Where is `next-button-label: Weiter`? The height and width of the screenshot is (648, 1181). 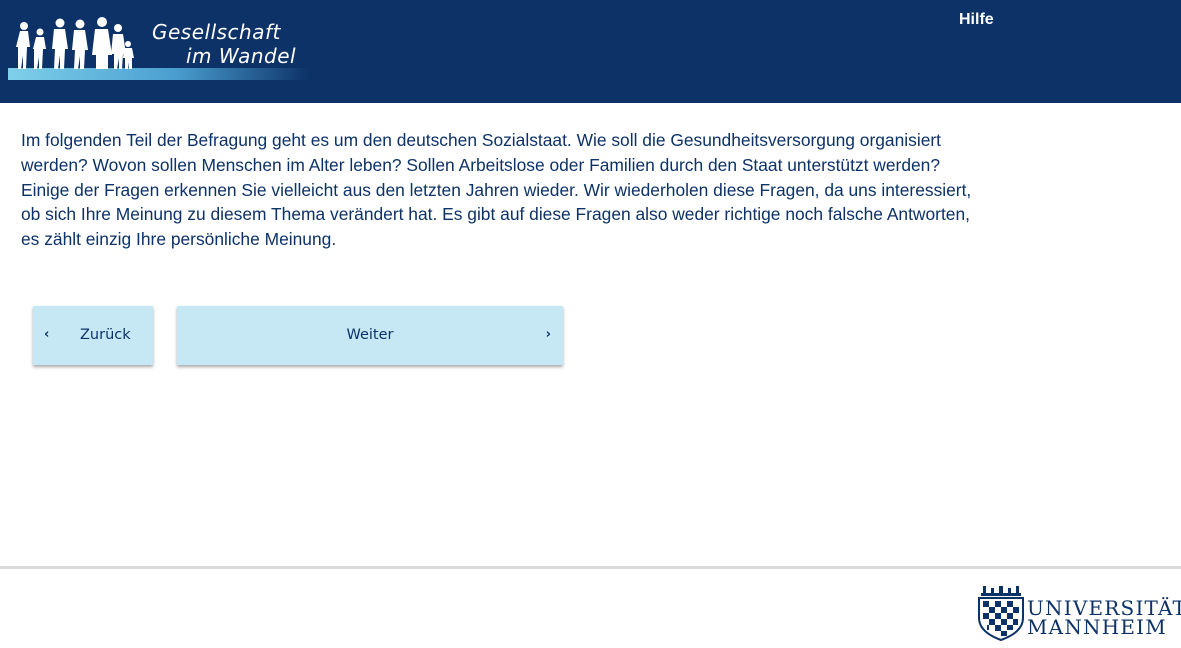
next-button-label: Weiter is located at coordinates (370, 335).